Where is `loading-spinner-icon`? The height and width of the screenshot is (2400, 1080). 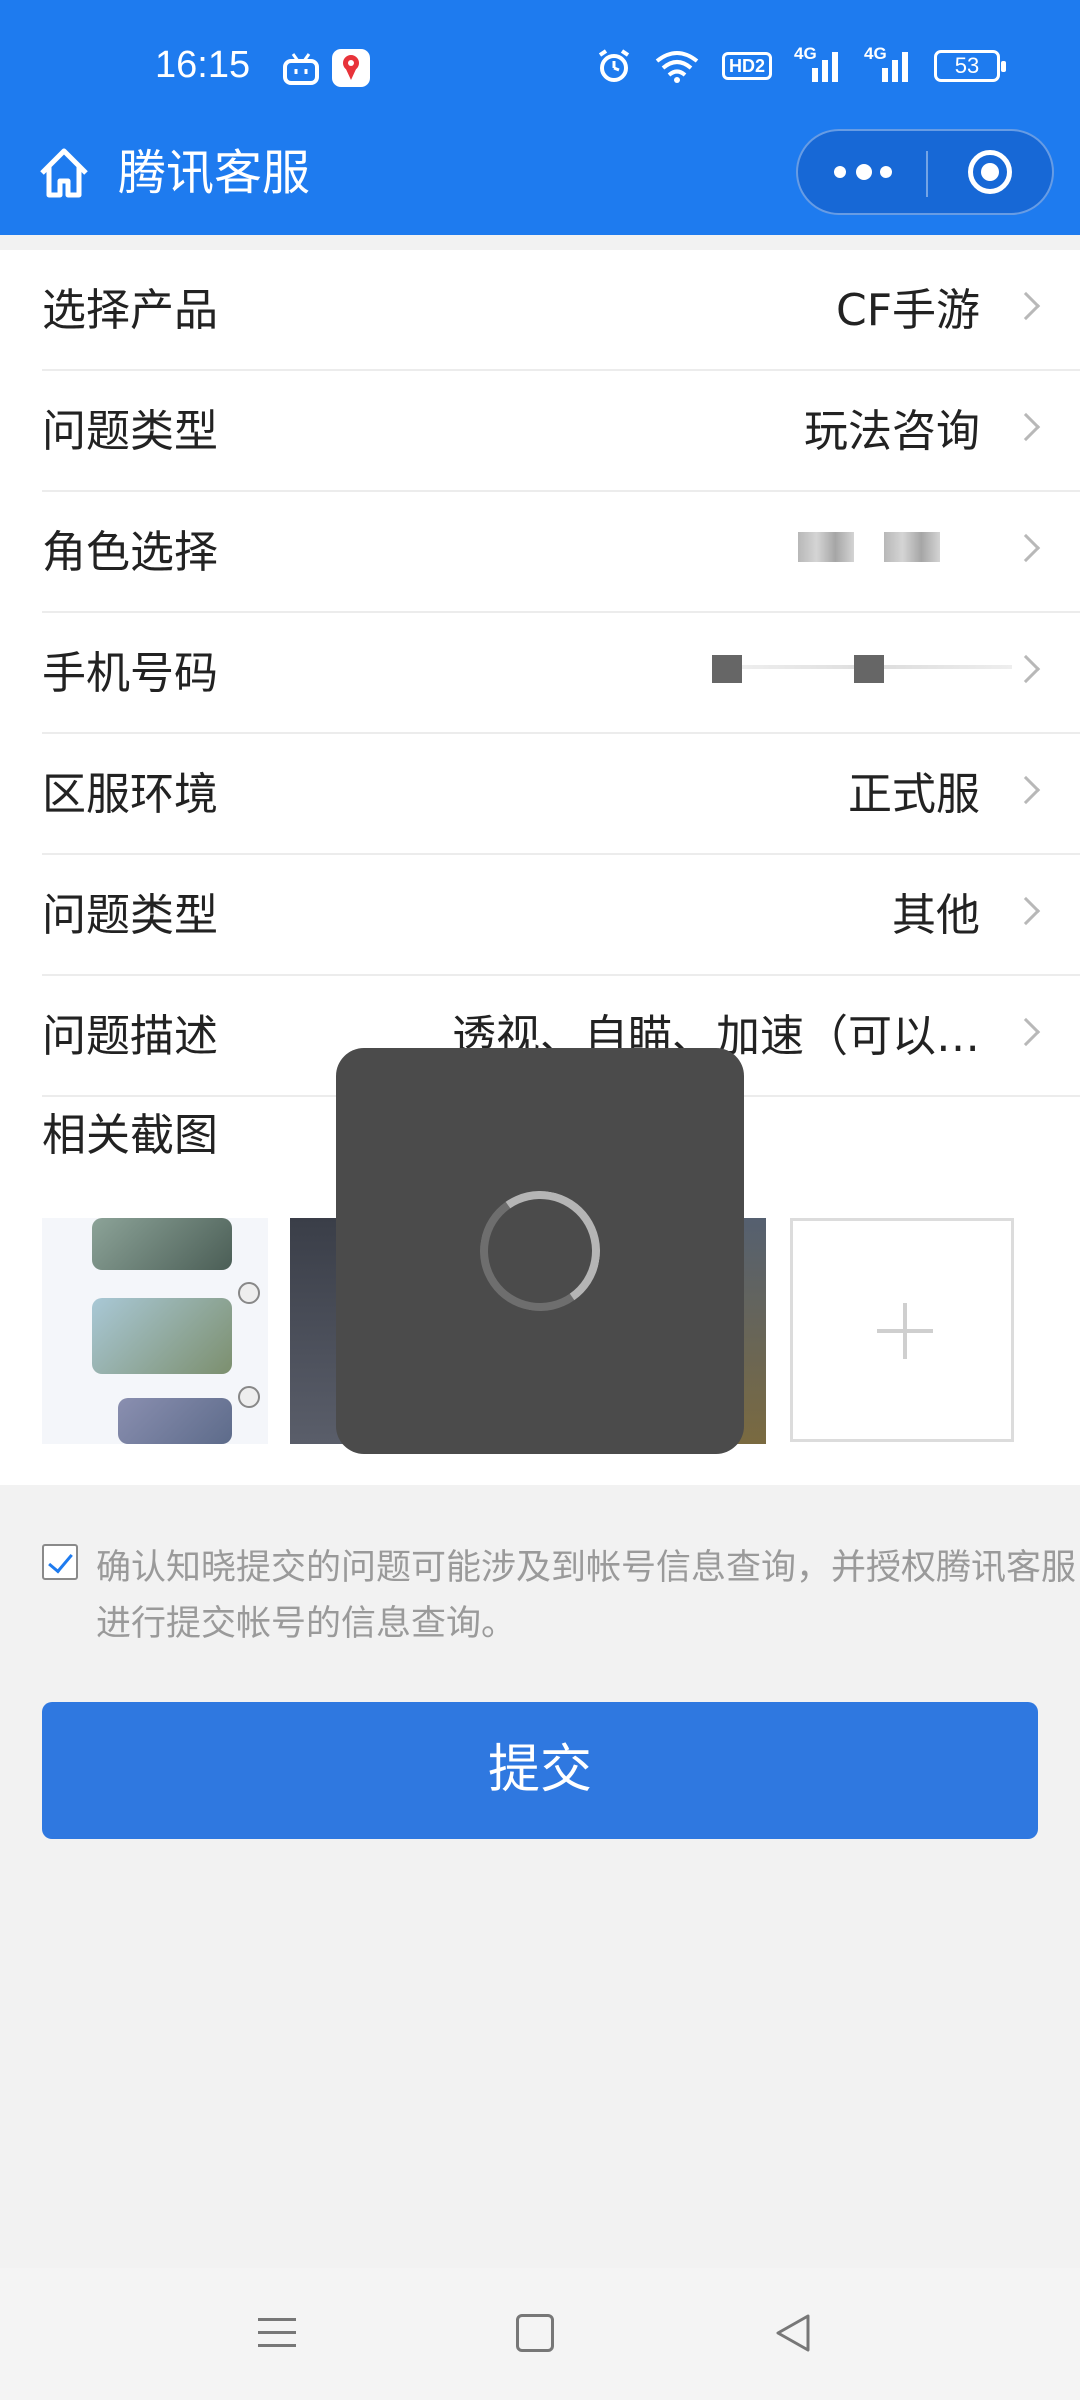
loading-spinner-icon is located at coordinates (540, 1251).